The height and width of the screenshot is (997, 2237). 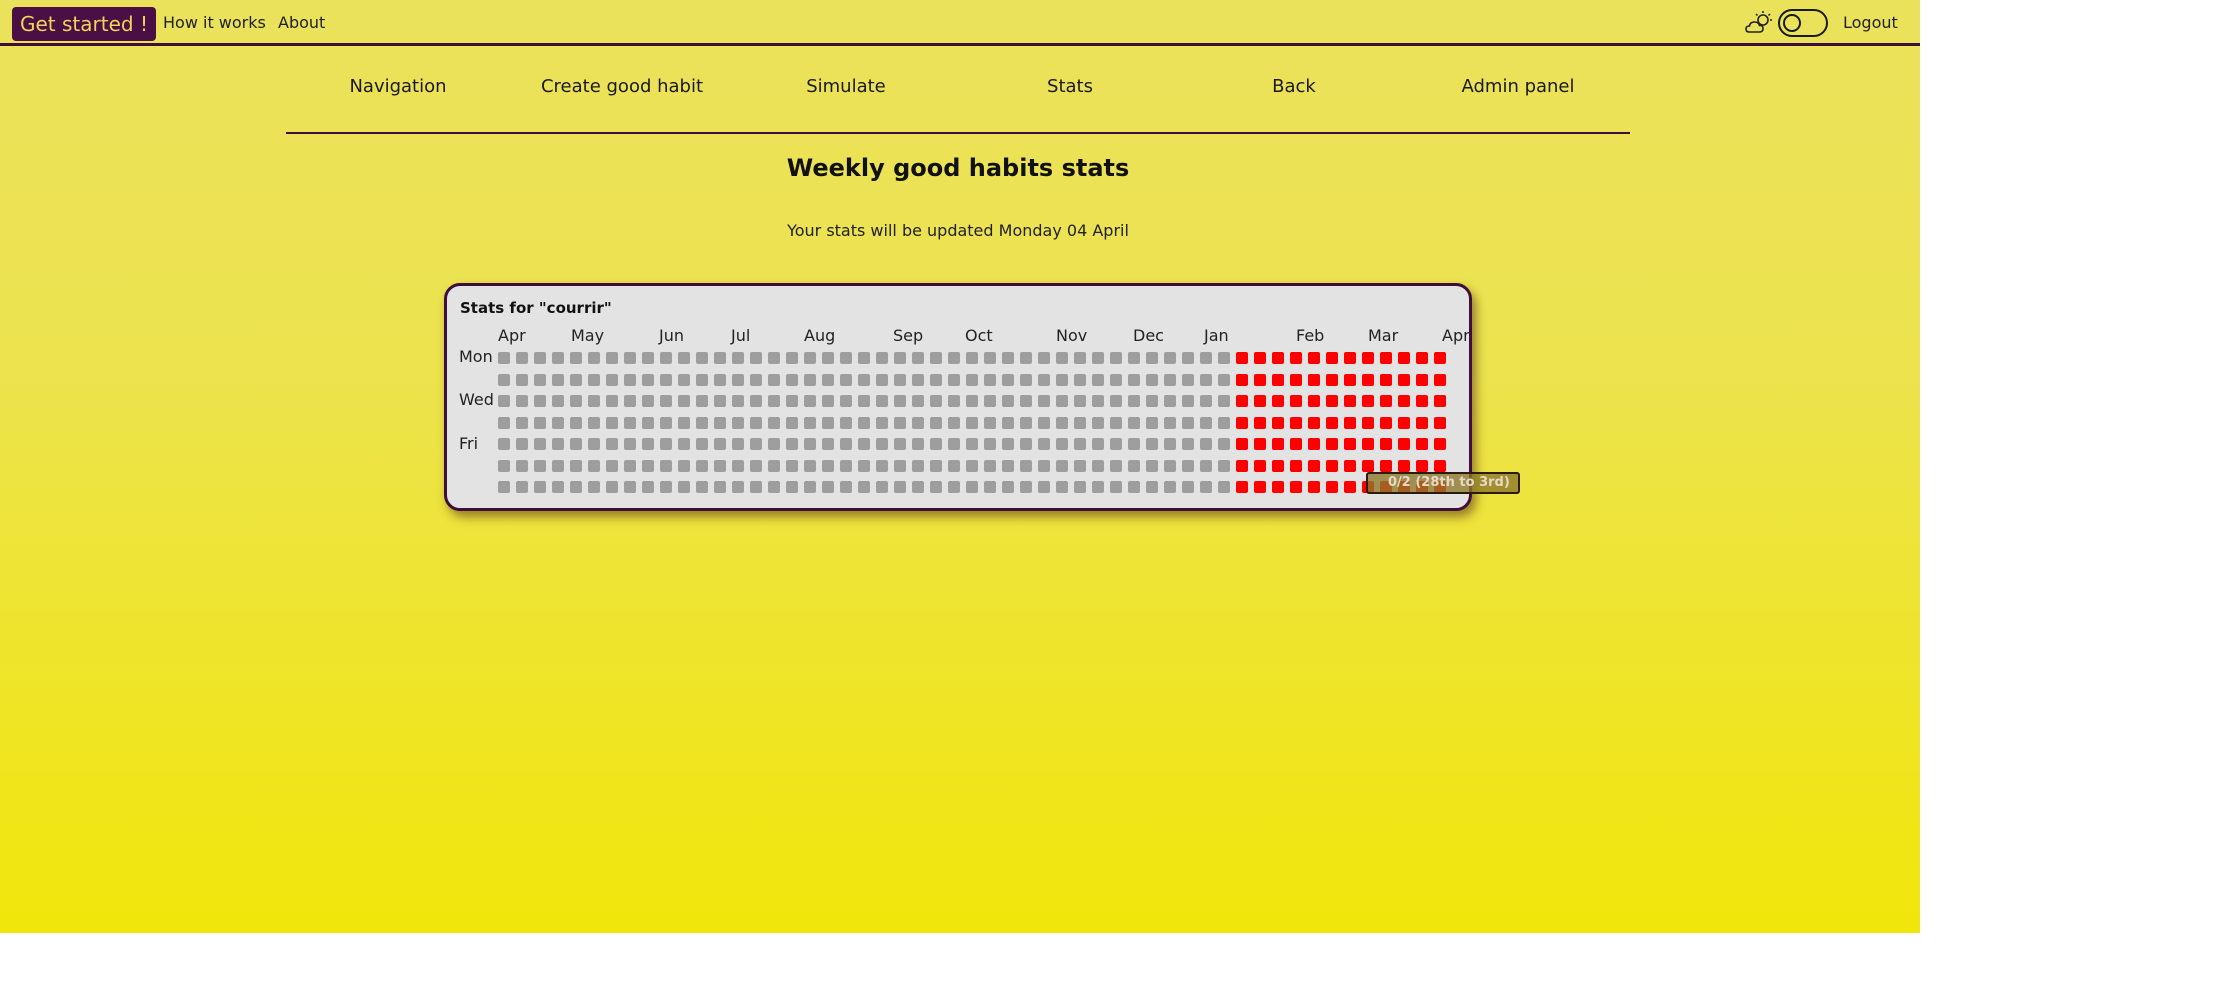 I want to click on get-started-button: Get started !, so click(x=84, y=24).